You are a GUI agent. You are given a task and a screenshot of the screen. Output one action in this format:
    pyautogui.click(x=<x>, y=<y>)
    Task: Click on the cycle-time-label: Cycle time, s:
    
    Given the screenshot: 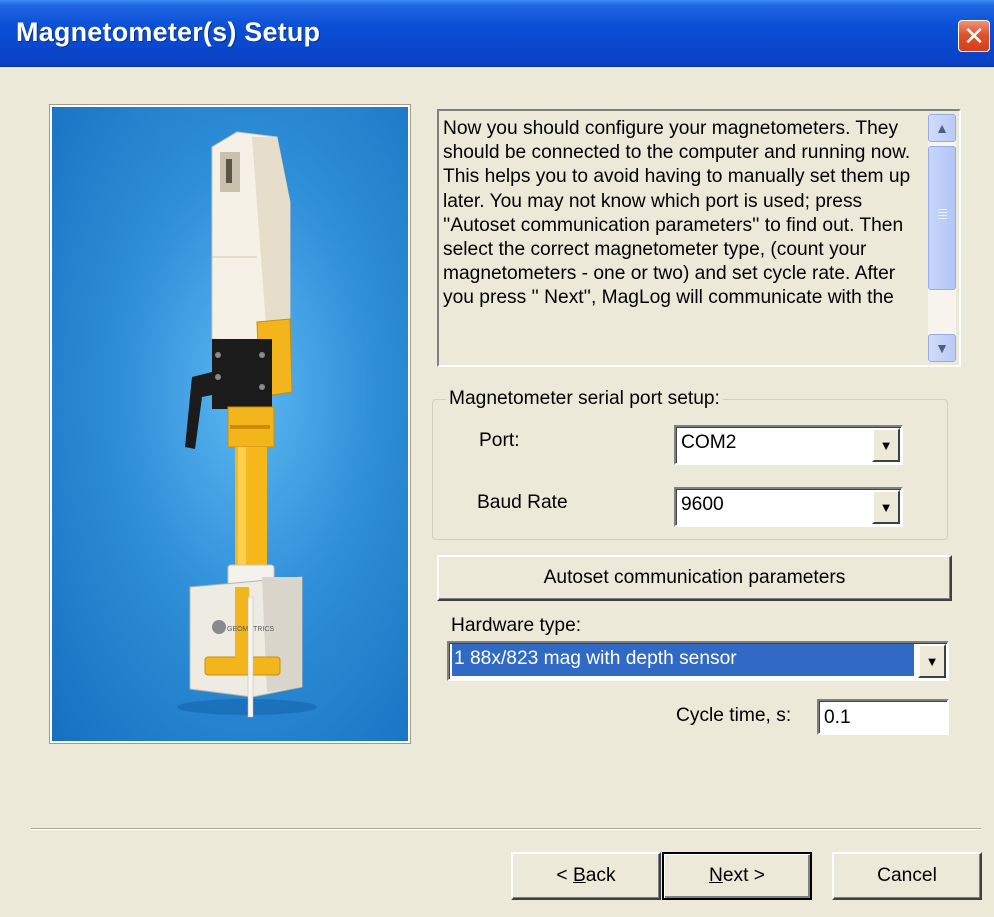 What is the action you would take?
    pyautogui.click(x=734, y=715)
    